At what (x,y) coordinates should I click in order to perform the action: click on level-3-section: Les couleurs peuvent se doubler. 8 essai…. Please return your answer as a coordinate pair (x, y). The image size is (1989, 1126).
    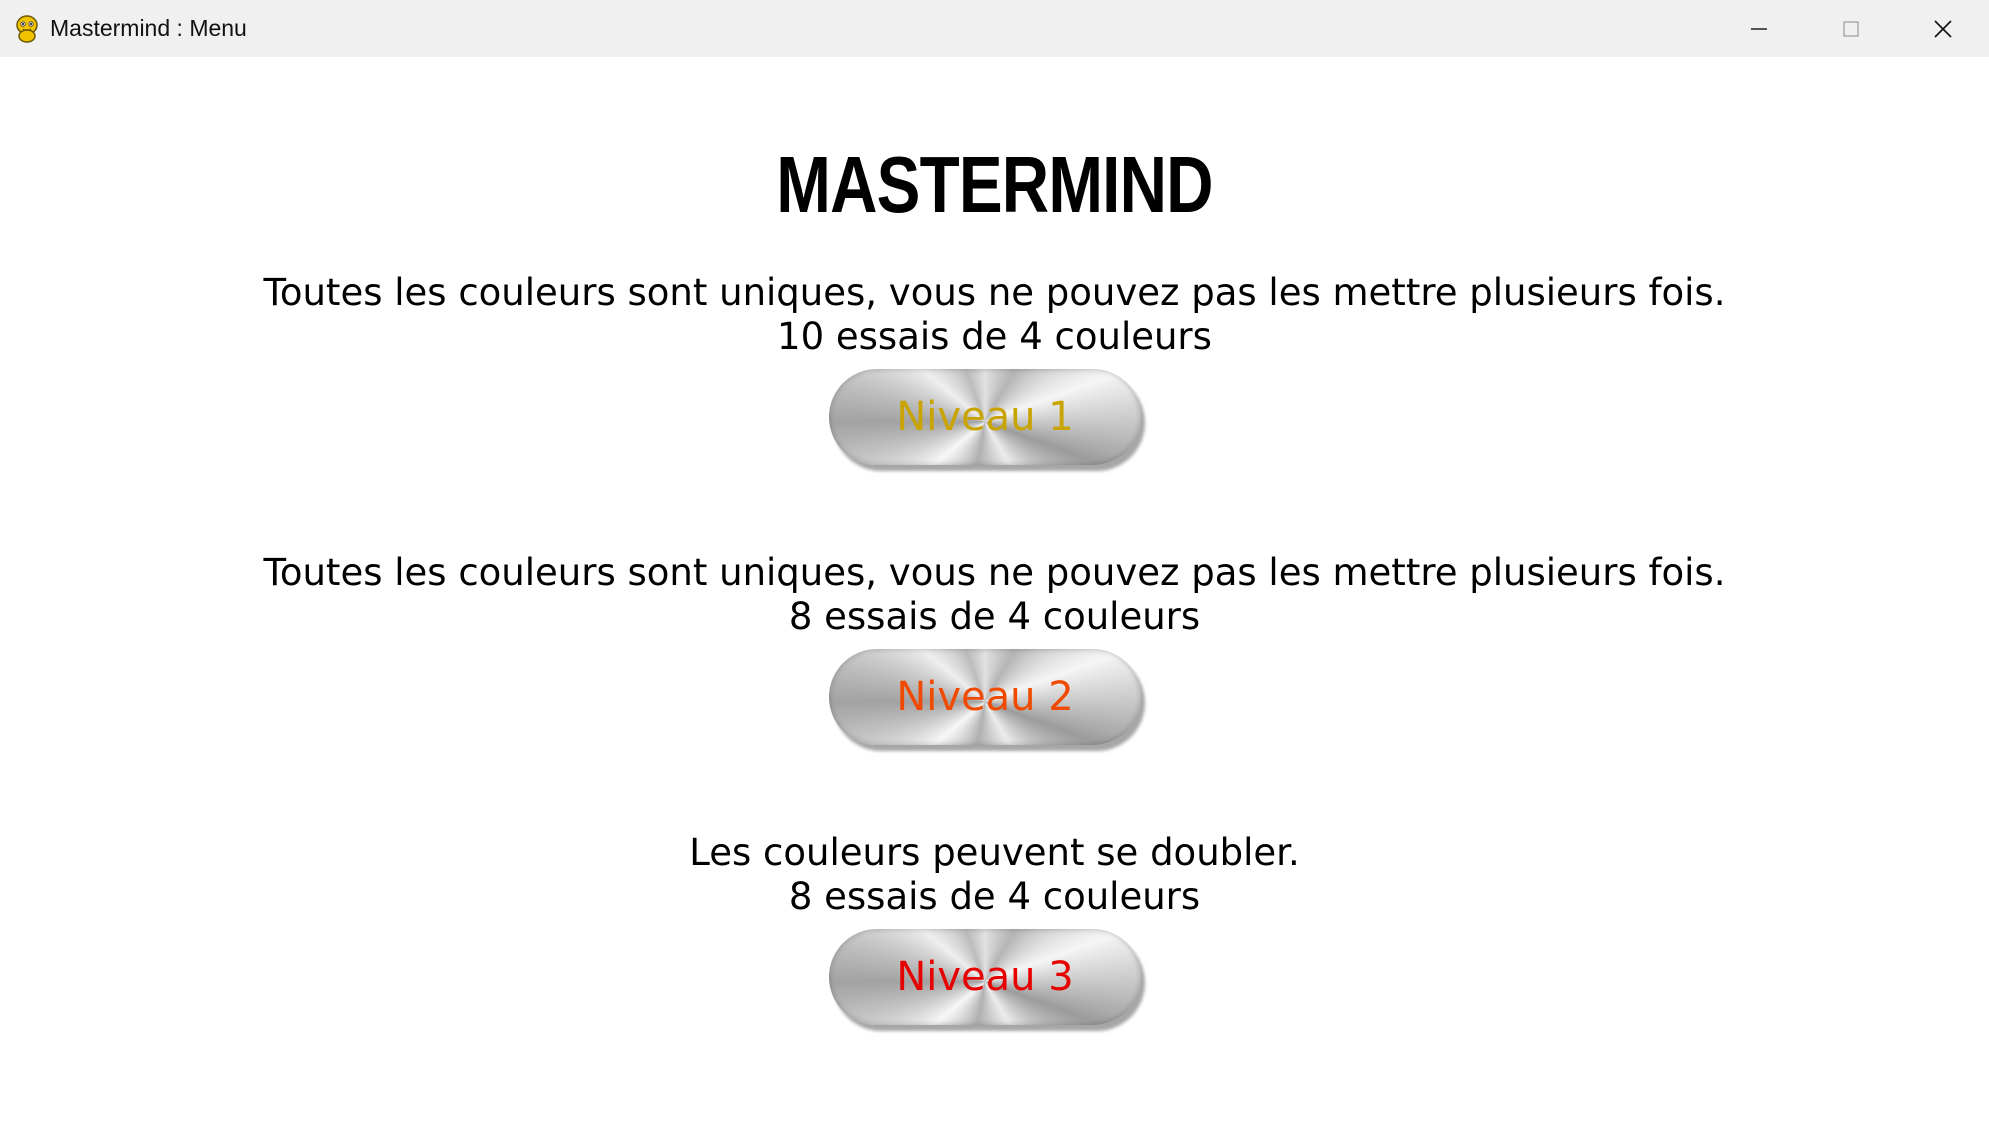
    Looking at the image, I should click on (994, 875).